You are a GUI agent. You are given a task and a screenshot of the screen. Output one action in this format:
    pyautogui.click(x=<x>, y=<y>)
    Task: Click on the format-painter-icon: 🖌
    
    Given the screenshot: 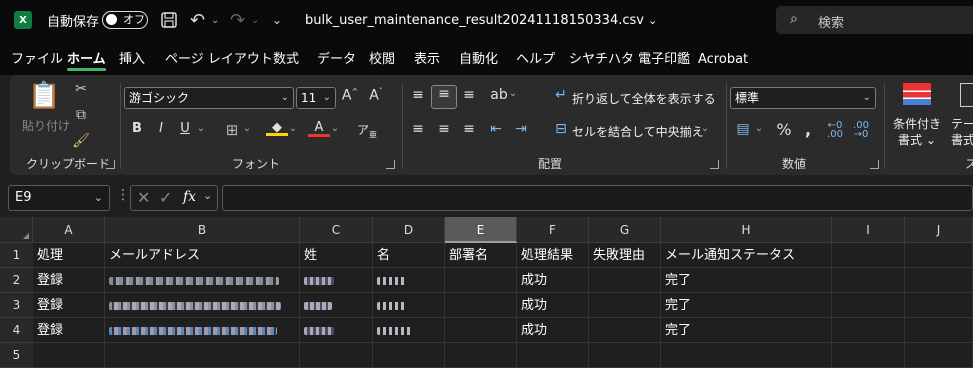 What is the action you would take?
    pyautogui.click(x=81, y=141)
    